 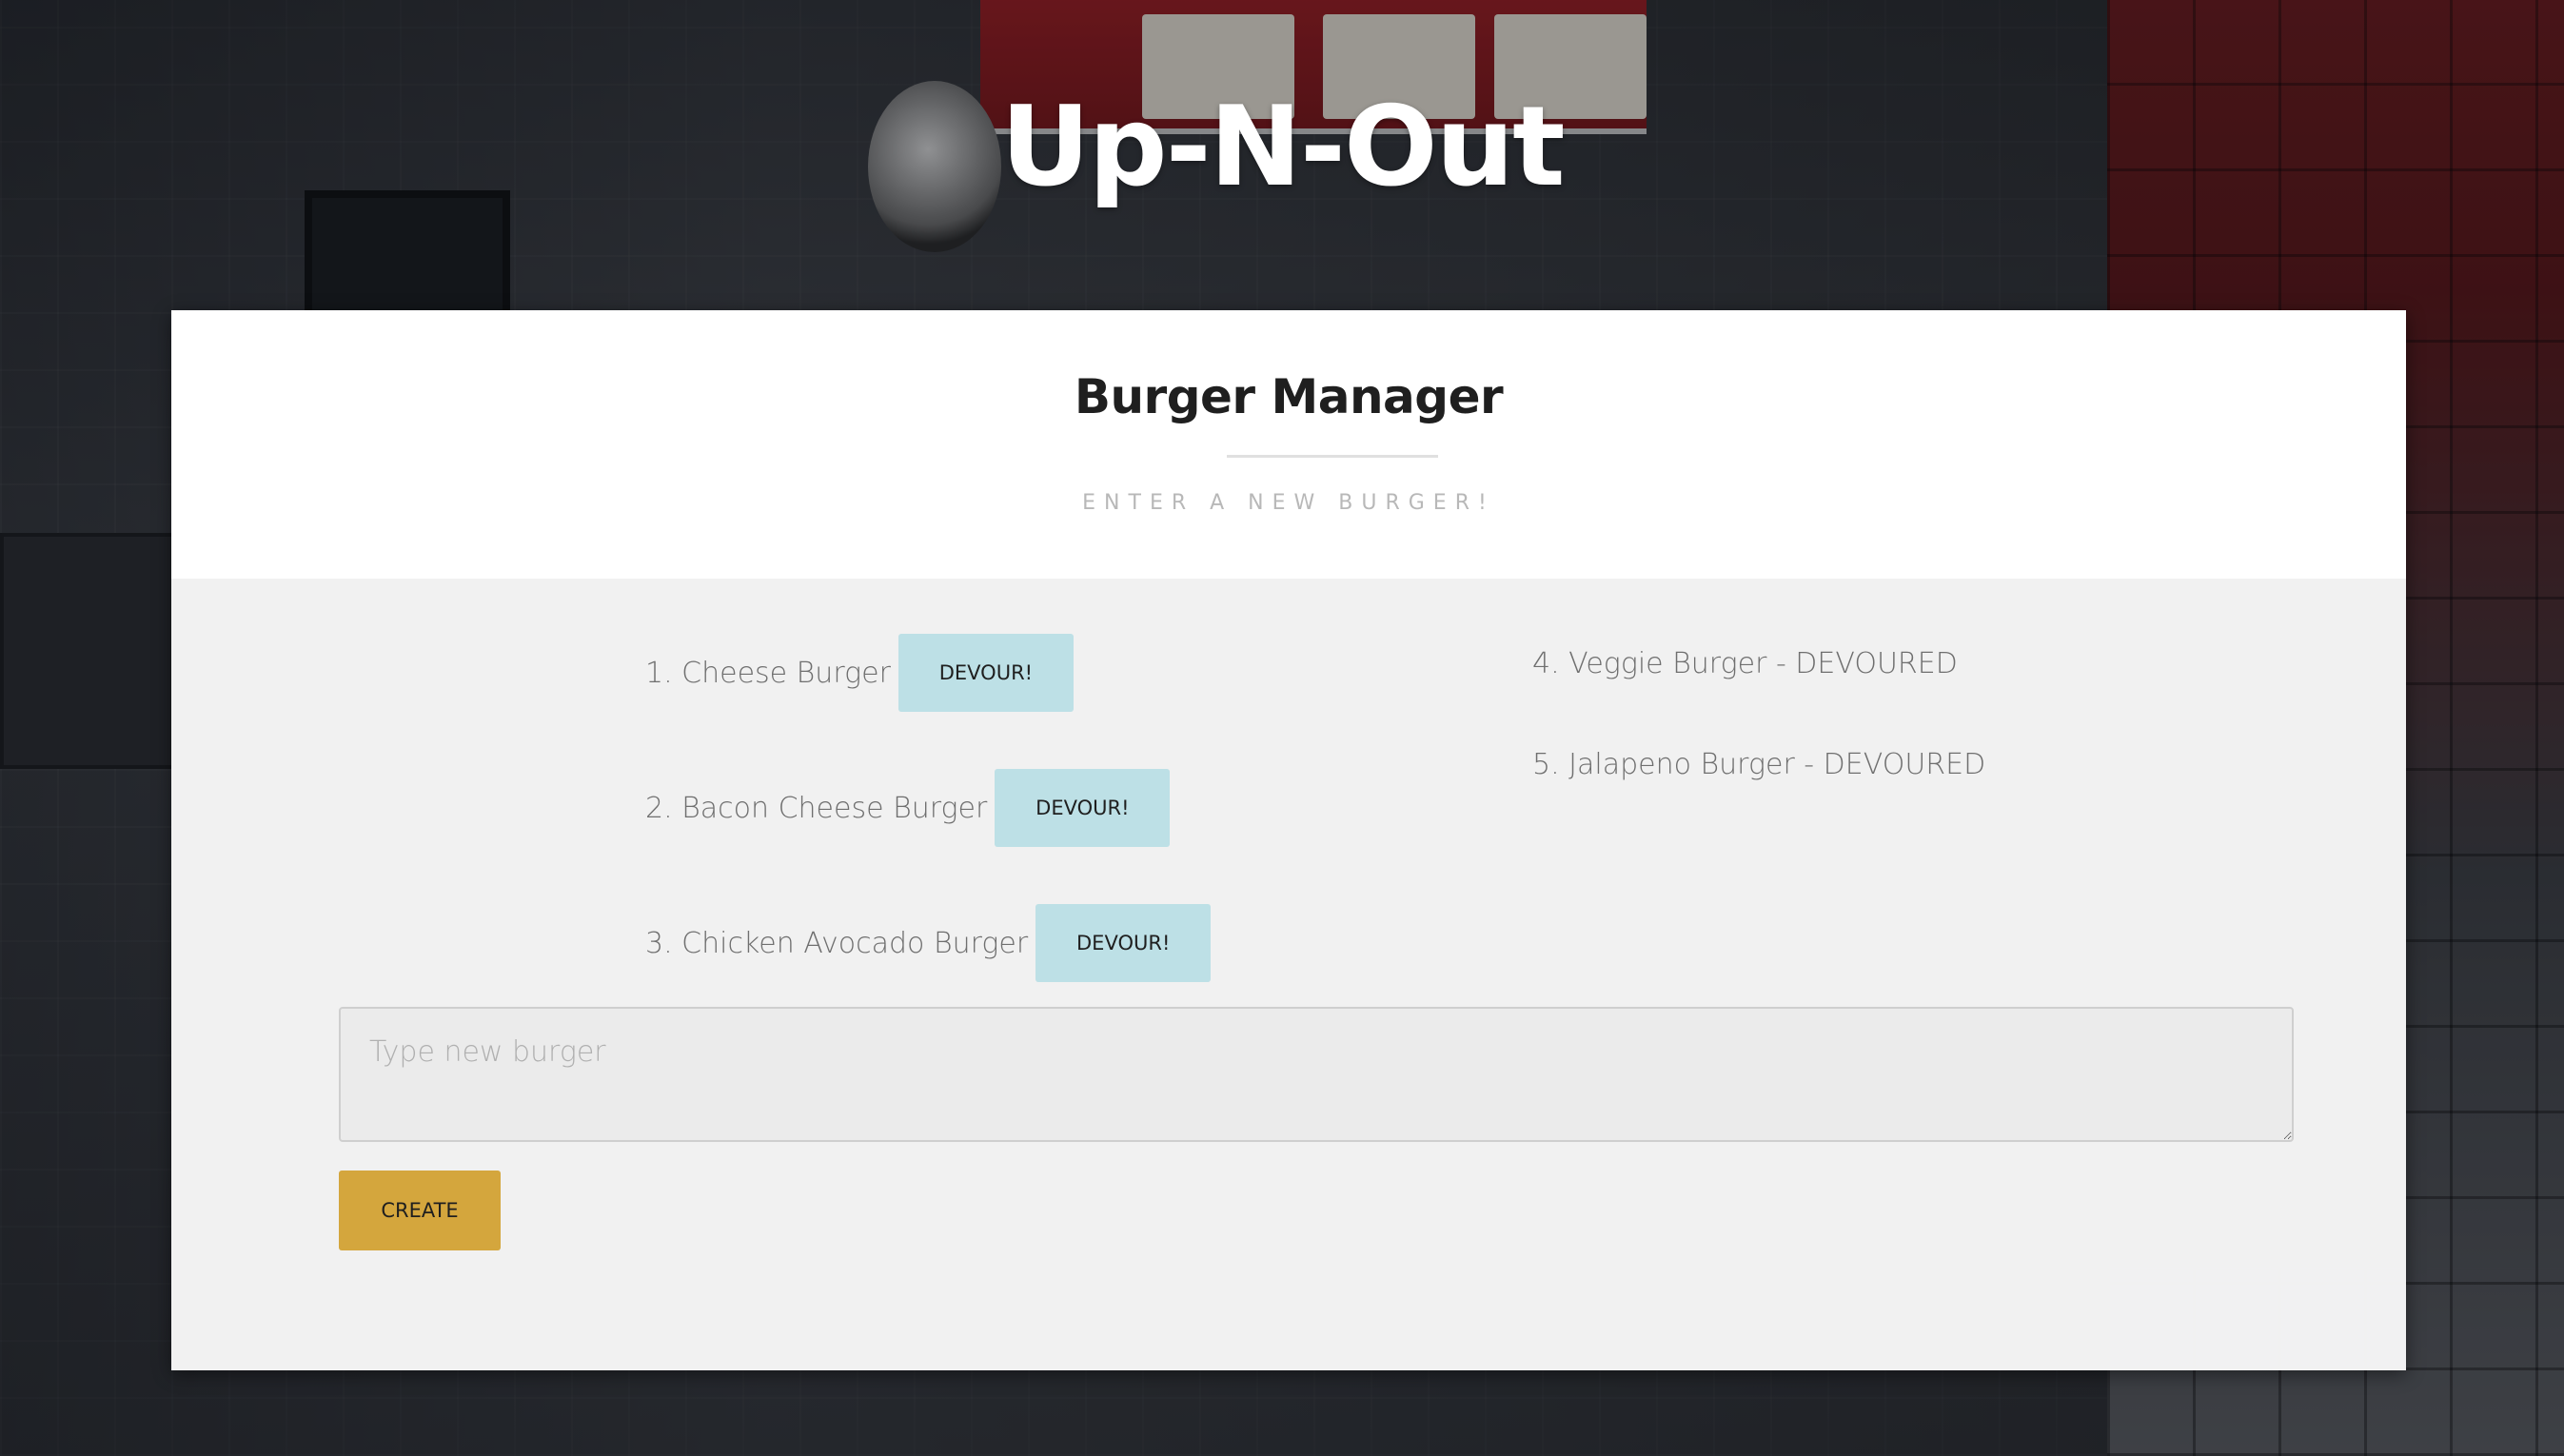 I want to click on title-divider, so click(x=1332, y=456).